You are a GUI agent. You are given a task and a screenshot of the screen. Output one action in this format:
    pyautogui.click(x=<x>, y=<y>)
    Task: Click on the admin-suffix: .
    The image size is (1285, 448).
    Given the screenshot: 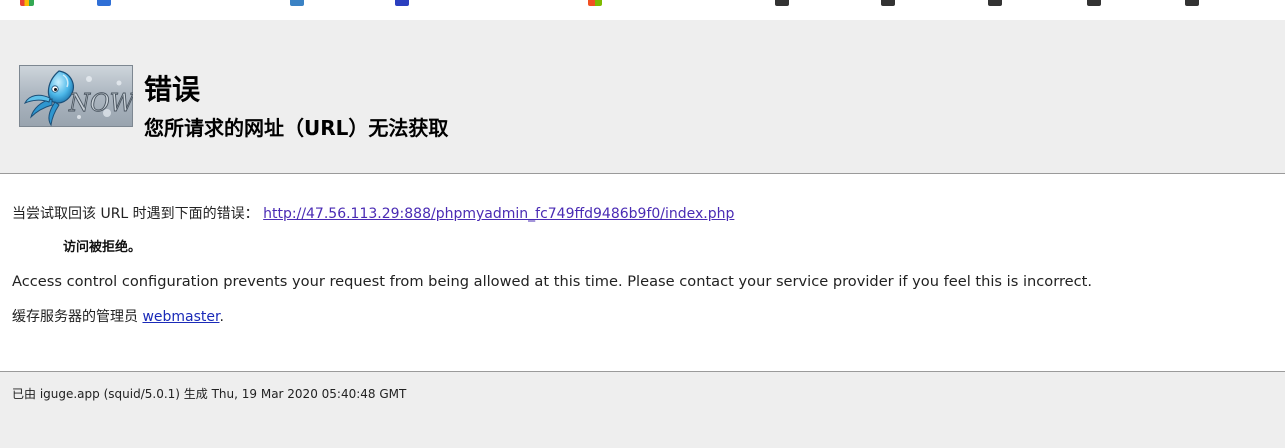 What is the action you would take?
    pyautogui.click(x=221, y=317)
    